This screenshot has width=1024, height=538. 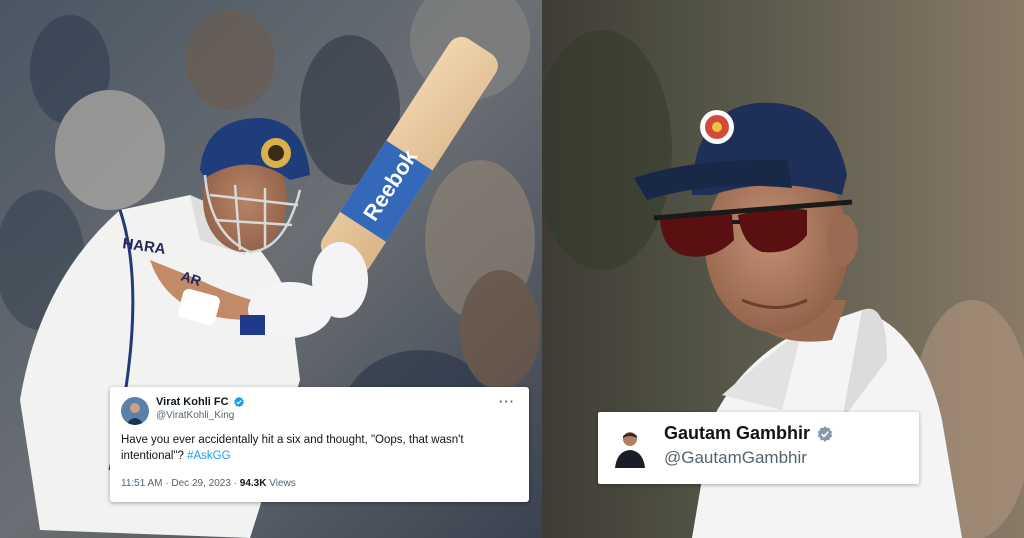 What do you see at coordinates (208, 456) in the screenshot?
I see `tweet-hashtag: #AskGG` at bounding box center [208, 456].